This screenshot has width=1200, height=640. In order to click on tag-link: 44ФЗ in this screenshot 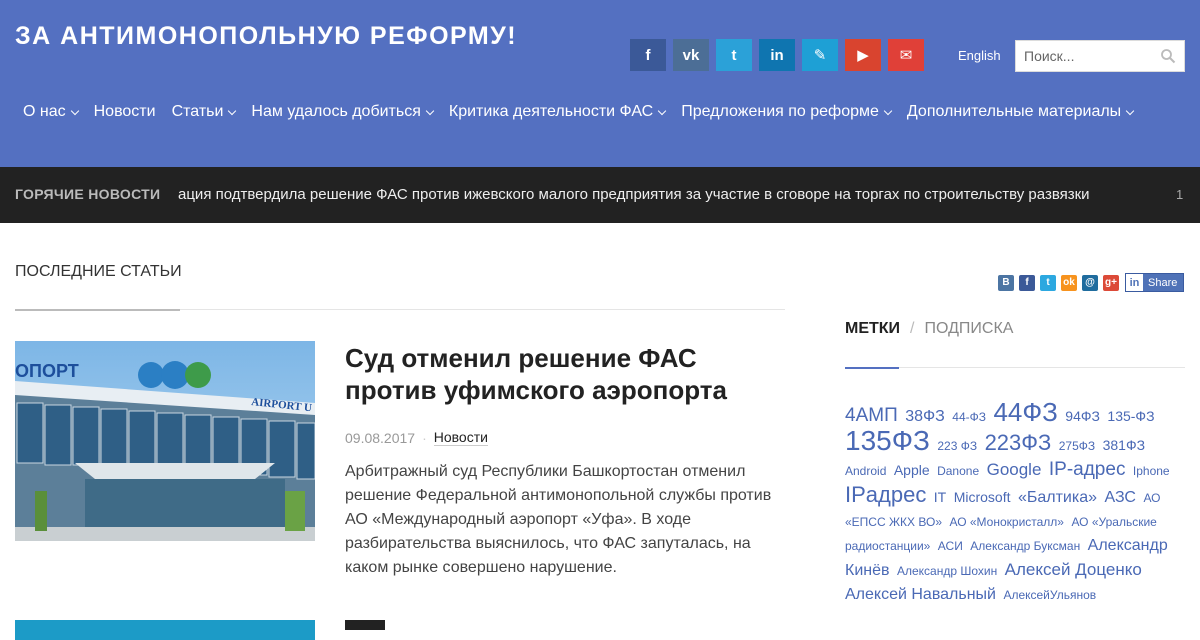, I will do `click(1025, 412)`.